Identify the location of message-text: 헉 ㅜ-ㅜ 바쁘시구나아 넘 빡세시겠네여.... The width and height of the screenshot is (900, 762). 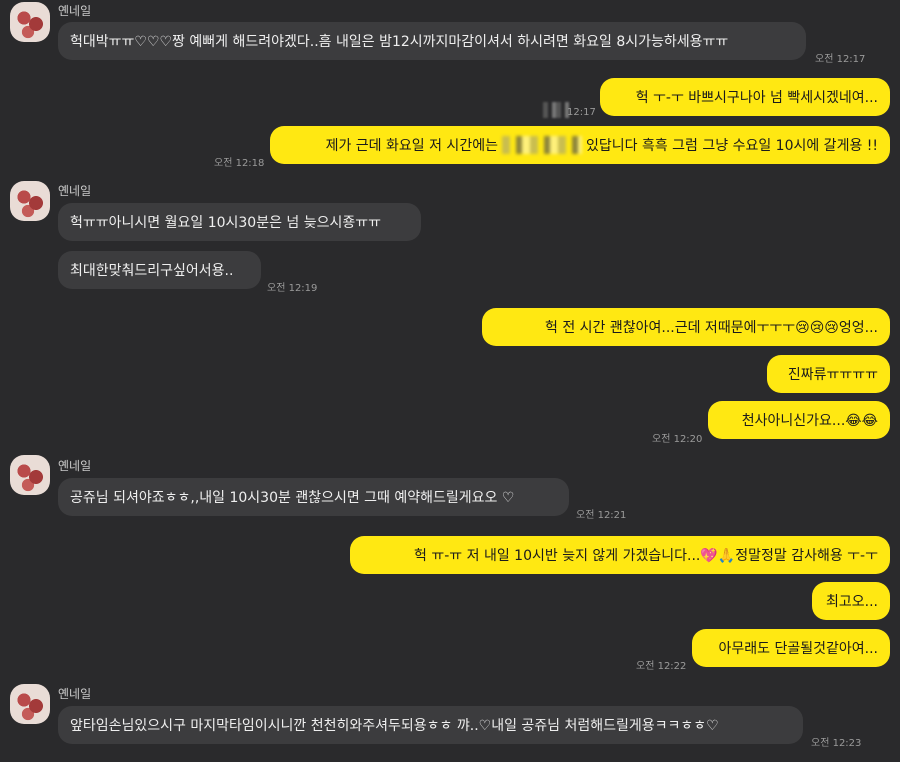
(756, 98).